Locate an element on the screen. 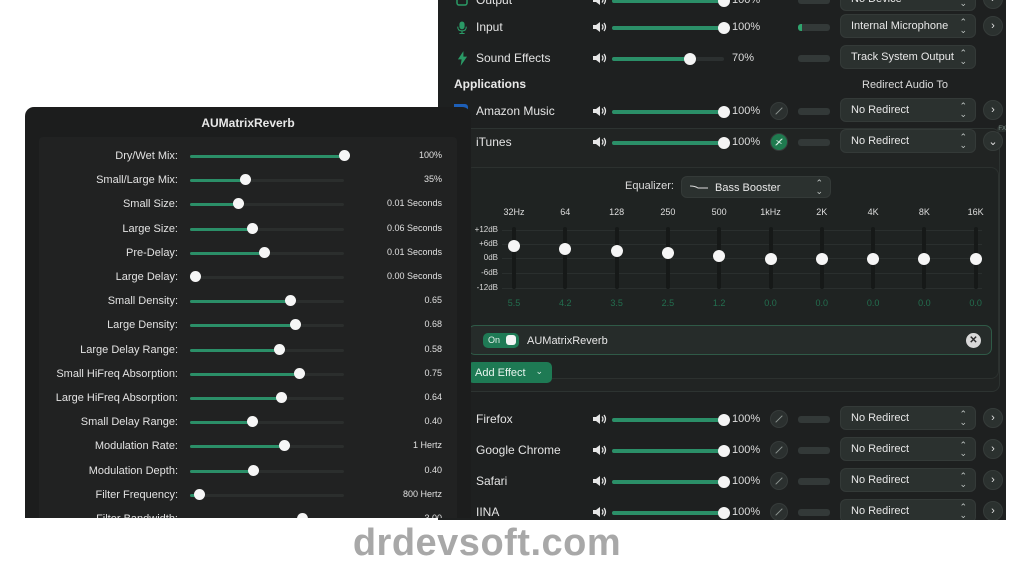 This screenshot has height=576, width=1024. google-chrome-volume-slider is located at coordinates (671, 451).